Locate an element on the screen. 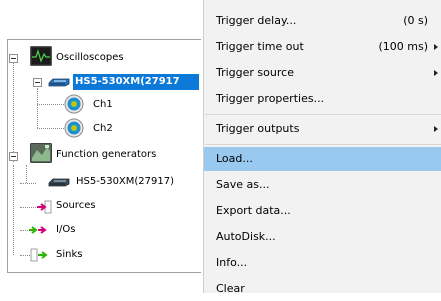 This screenshot has width=441, height=301. menu-item-value: (100 ms) is located at coordinates (403, 46).